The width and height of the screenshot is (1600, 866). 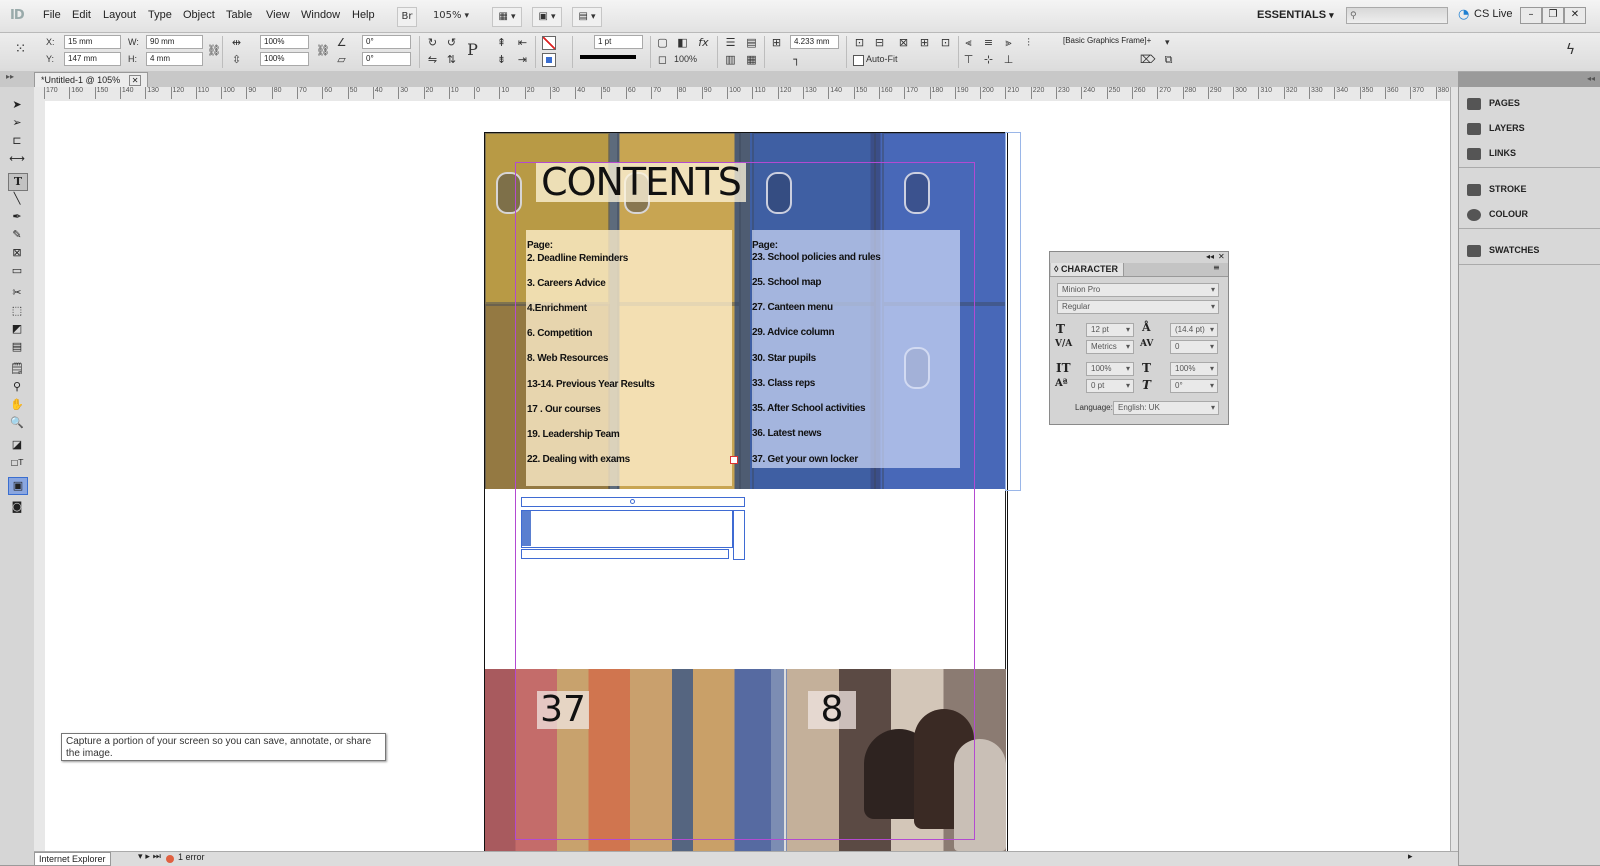 I want to click on close-icon: ✕, so click(x=1575, y=15).